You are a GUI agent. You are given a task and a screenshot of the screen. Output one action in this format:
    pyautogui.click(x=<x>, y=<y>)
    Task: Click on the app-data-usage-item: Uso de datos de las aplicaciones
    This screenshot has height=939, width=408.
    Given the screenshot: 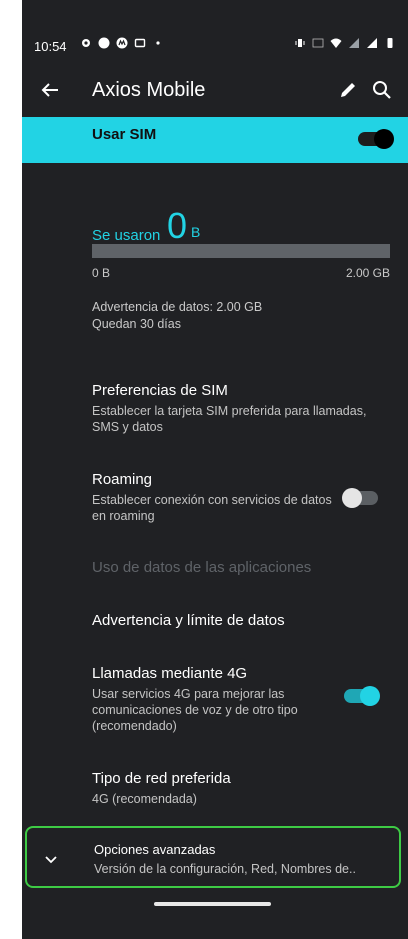 What is the action you would take?
    pyautogui.click(x=242, y=568)
    